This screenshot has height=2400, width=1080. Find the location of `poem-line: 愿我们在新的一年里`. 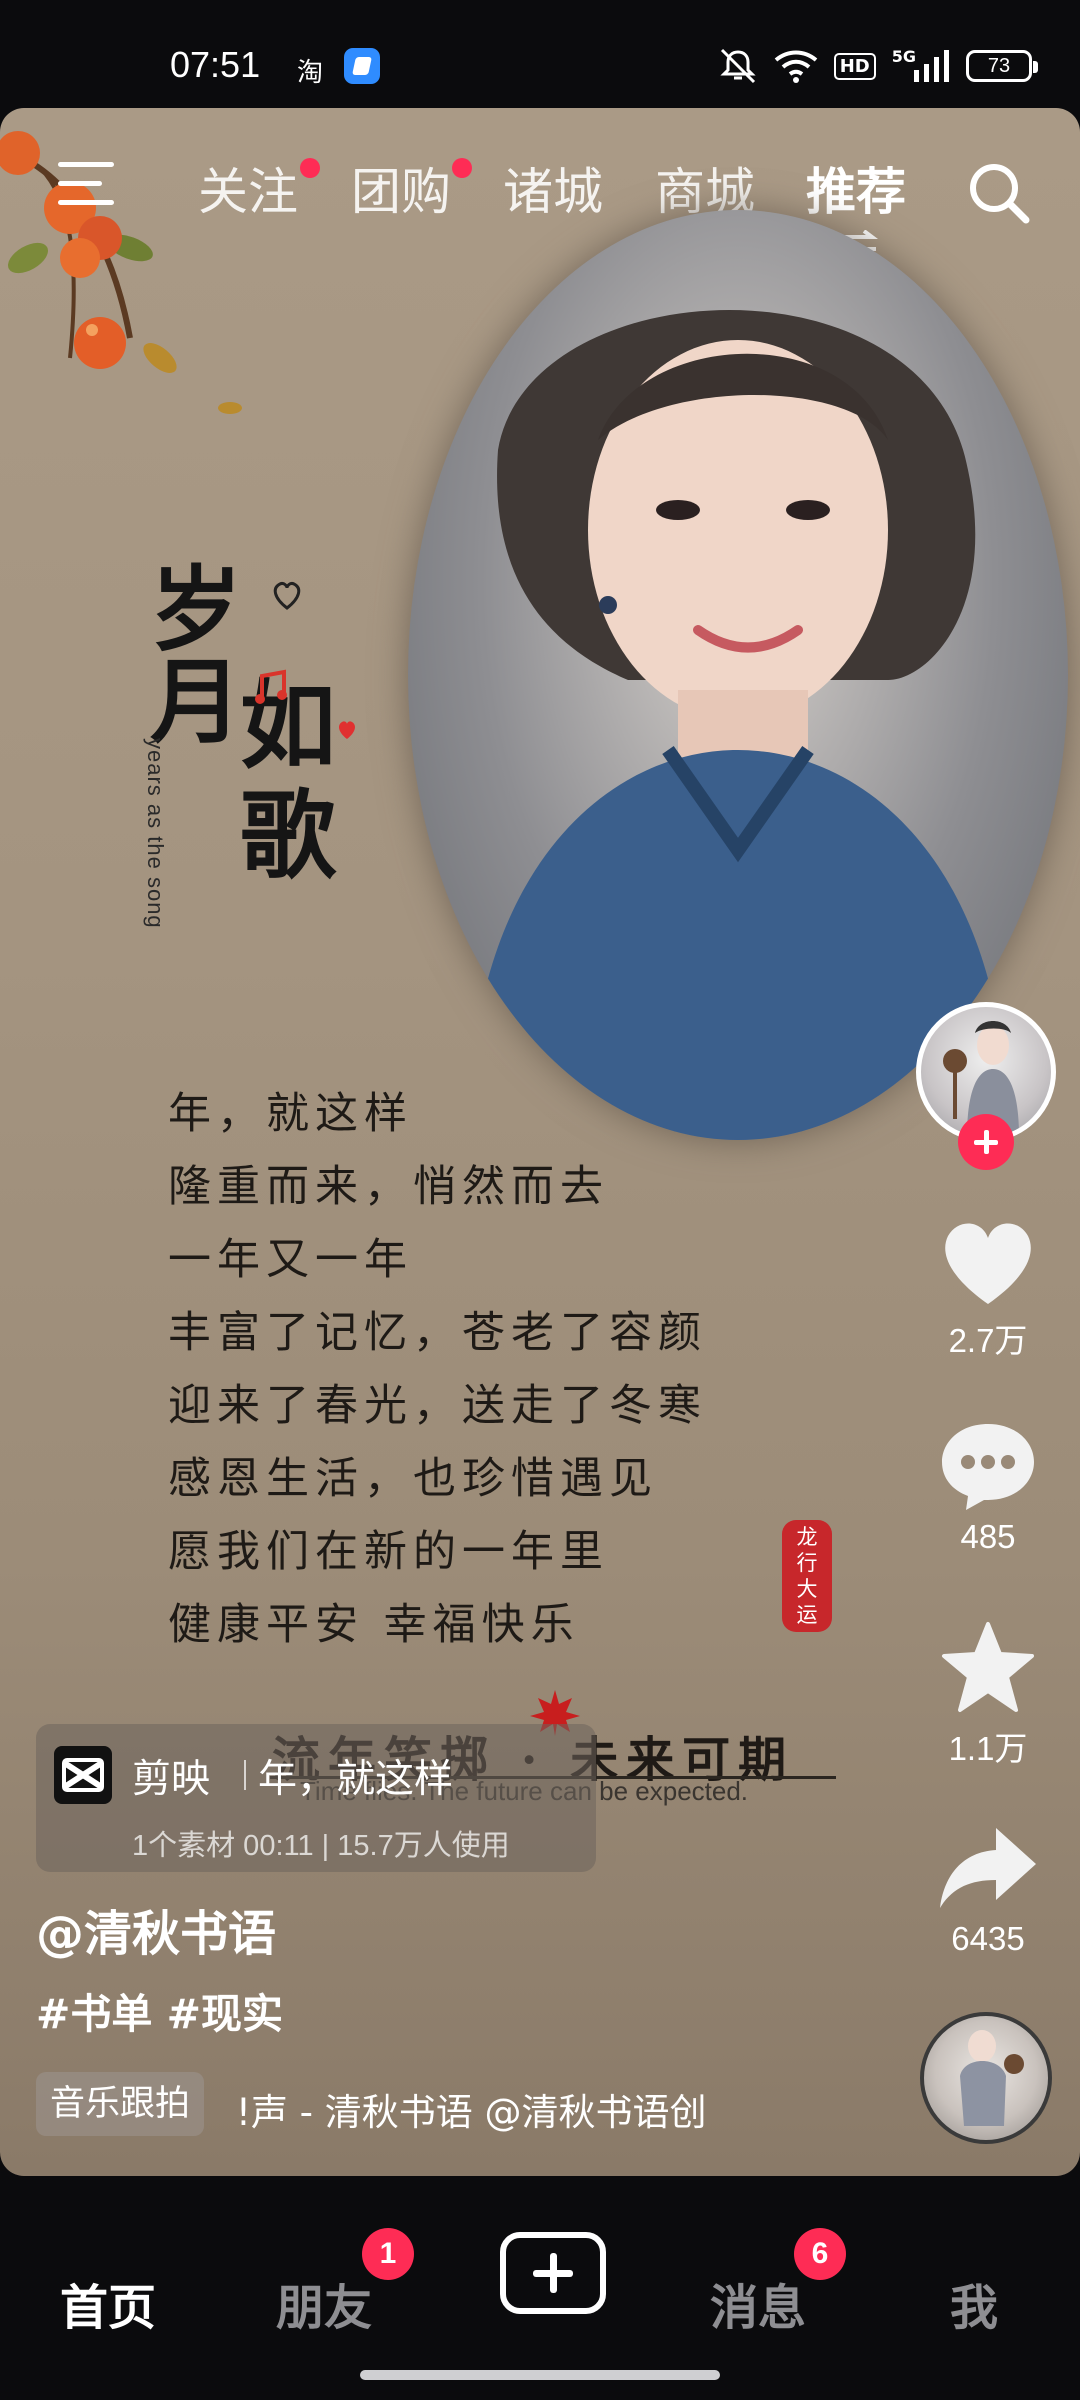

poem-line: 愿我们在新的一年里 is located at coordinates (388, 1552).